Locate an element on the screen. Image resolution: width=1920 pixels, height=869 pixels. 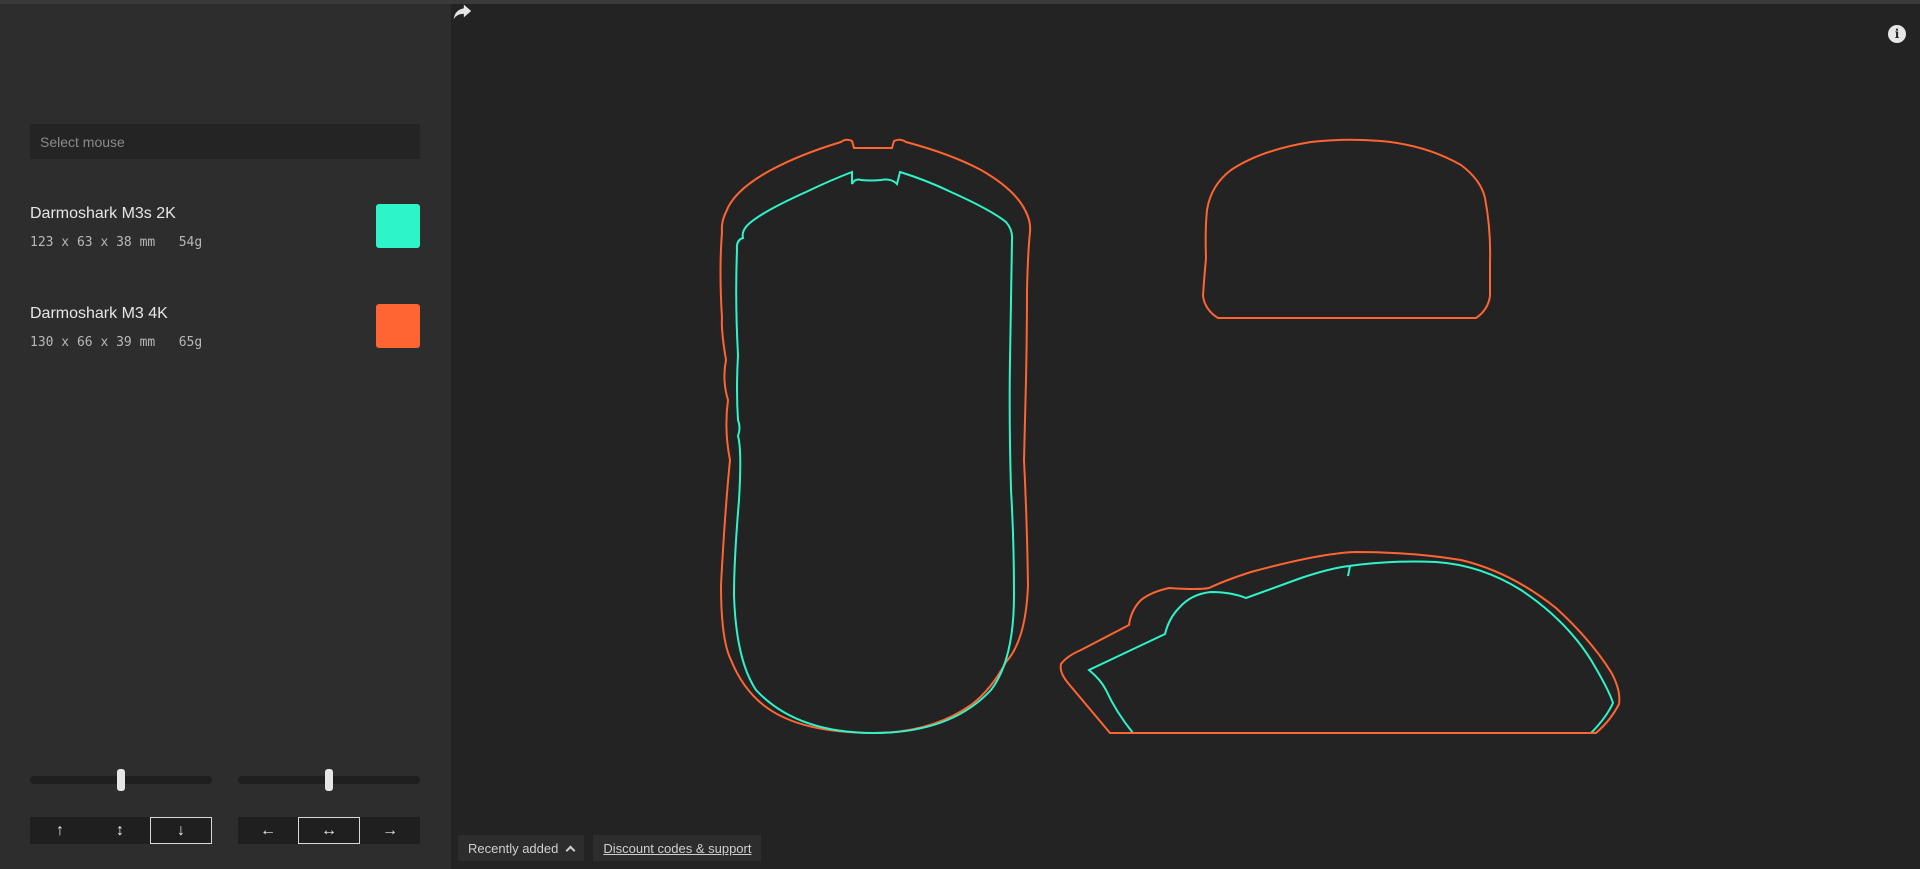
vertical-offset-slider is located at coordinates (121, 780).